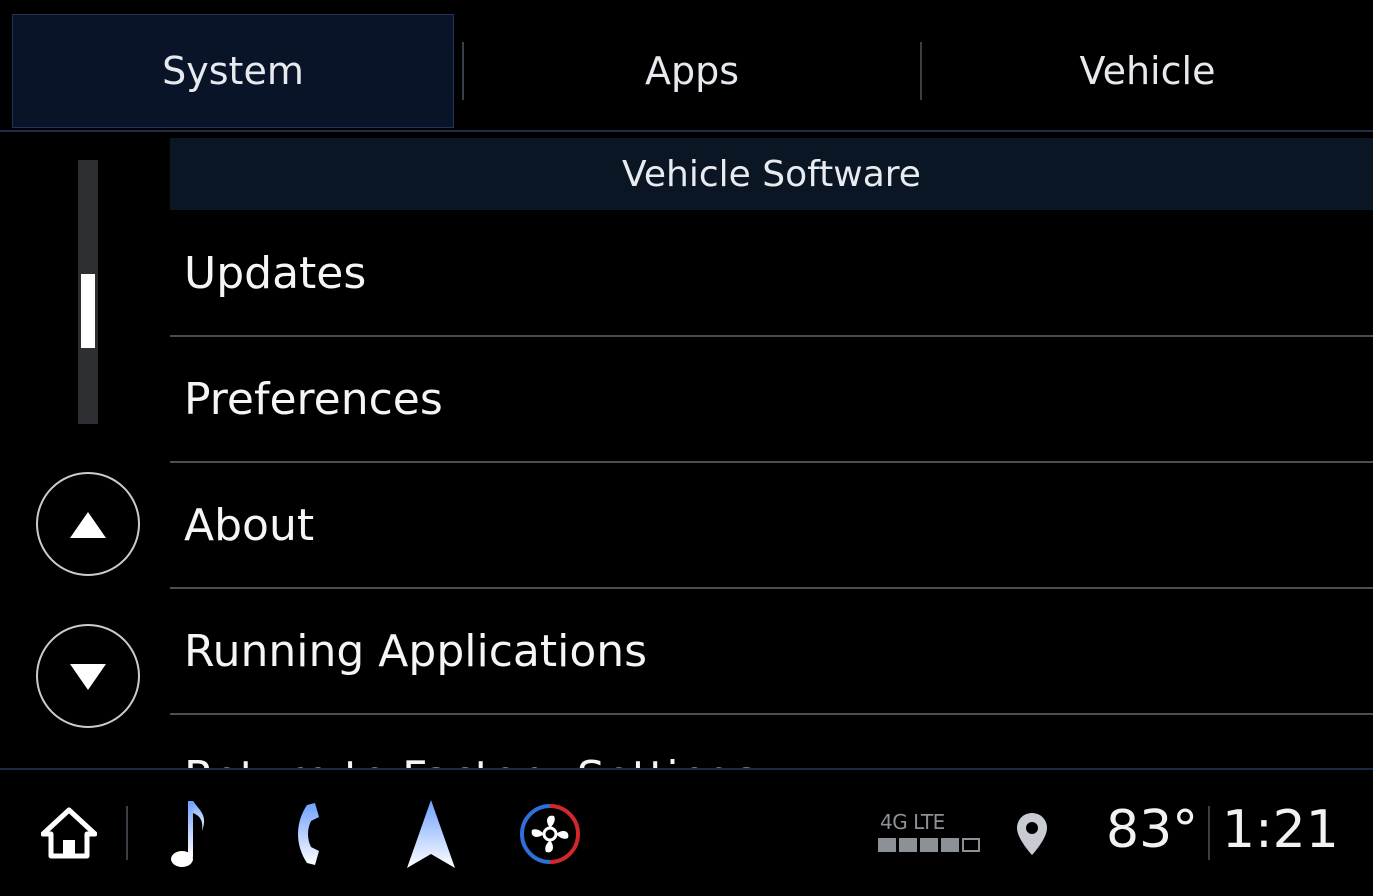 This screenshot has width=1373, height=896. I want to click on signal-strength-icon, so click(929, 845).